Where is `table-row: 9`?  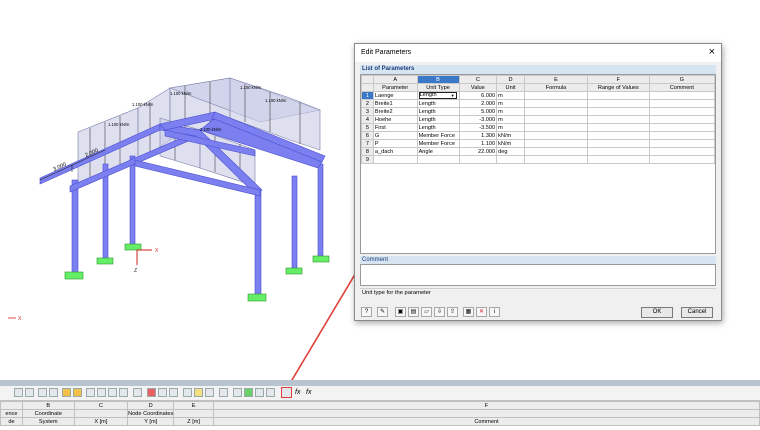
table-row: 9 is located at coordinates (538, 159).